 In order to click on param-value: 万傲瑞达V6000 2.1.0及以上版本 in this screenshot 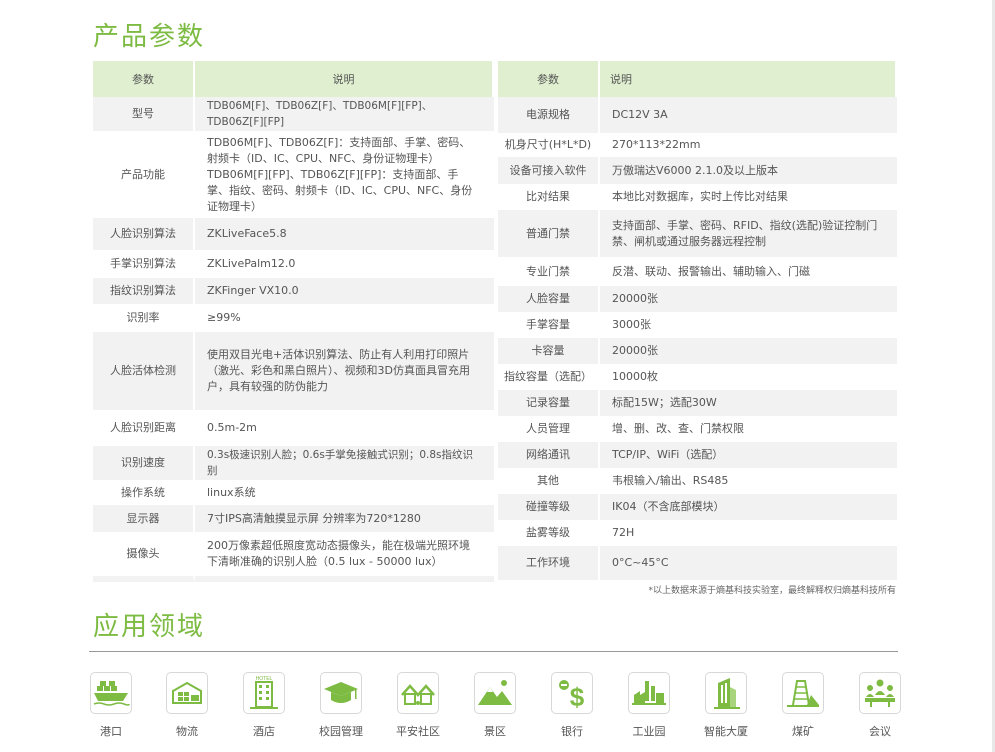, I will do `click(748, 170)`.